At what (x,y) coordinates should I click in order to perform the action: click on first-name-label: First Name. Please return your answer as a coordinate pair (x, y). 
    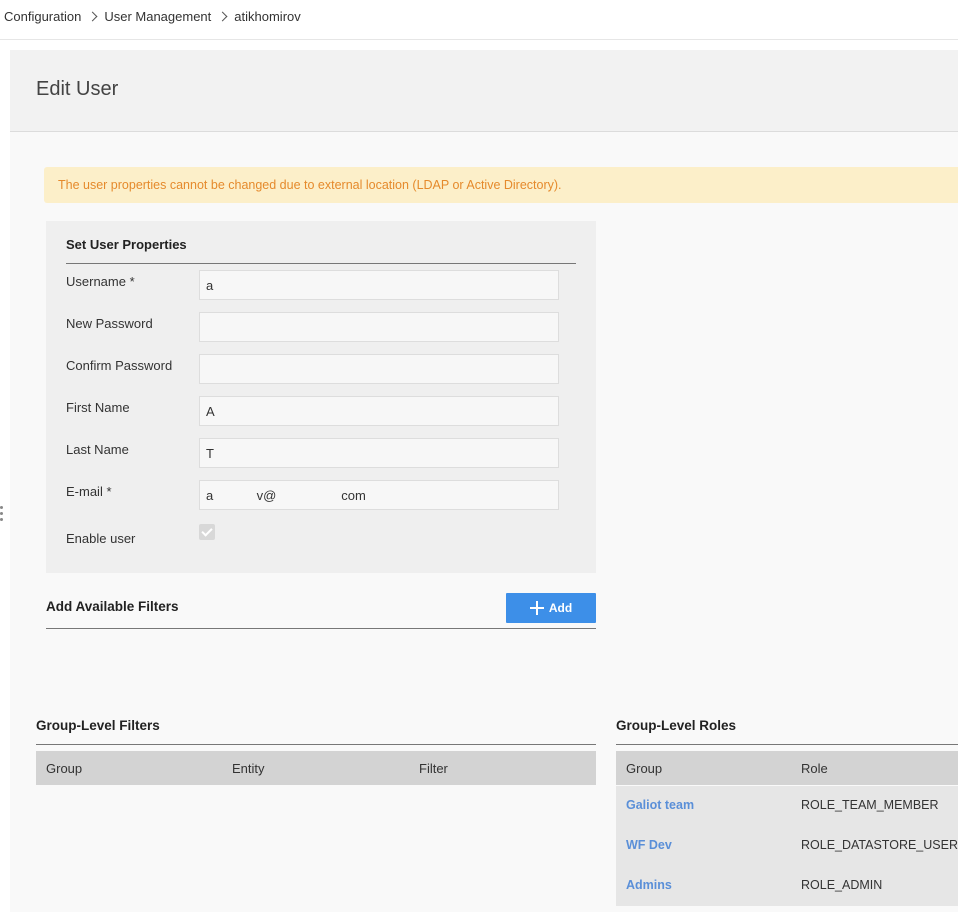
    Looking at the image, I should click on (98, 407).